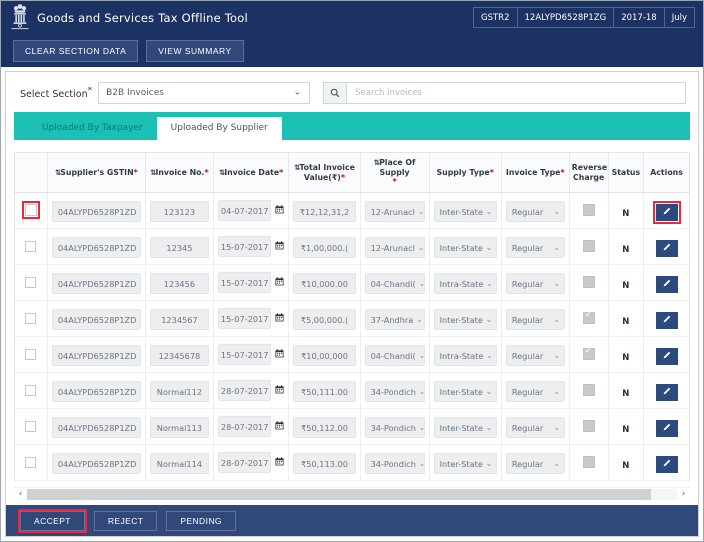 The width and height of the screenshot is (704, 542). I want to click on invoice-no-value: 12345, so click(179, 248).